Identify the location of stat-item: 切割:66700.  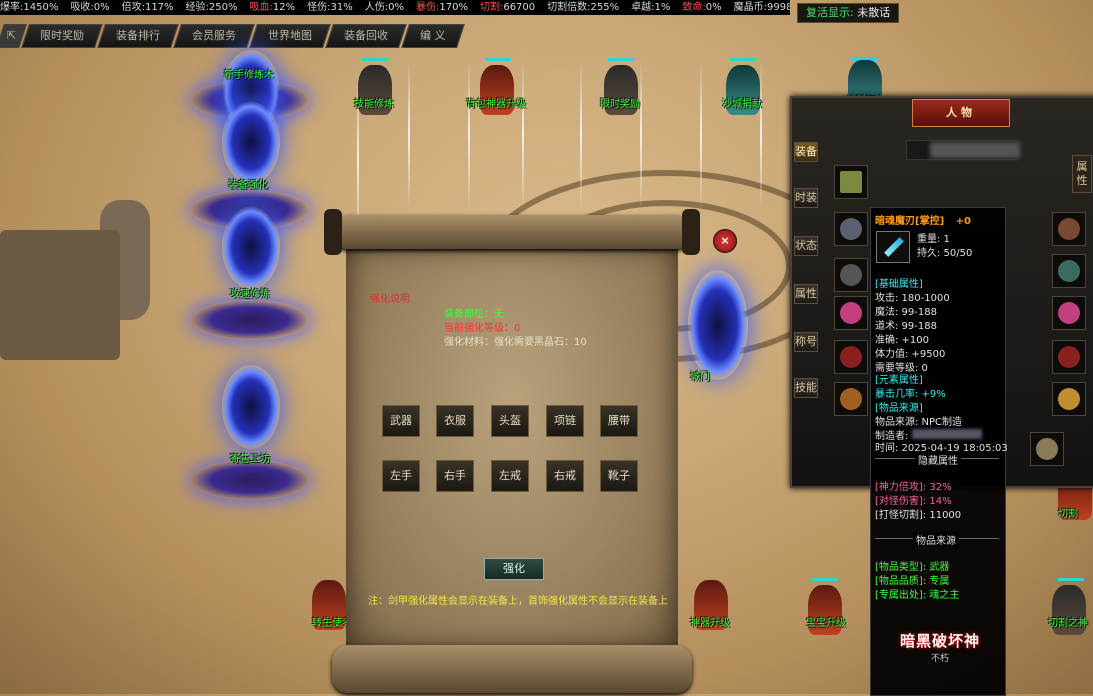
(510, 7).